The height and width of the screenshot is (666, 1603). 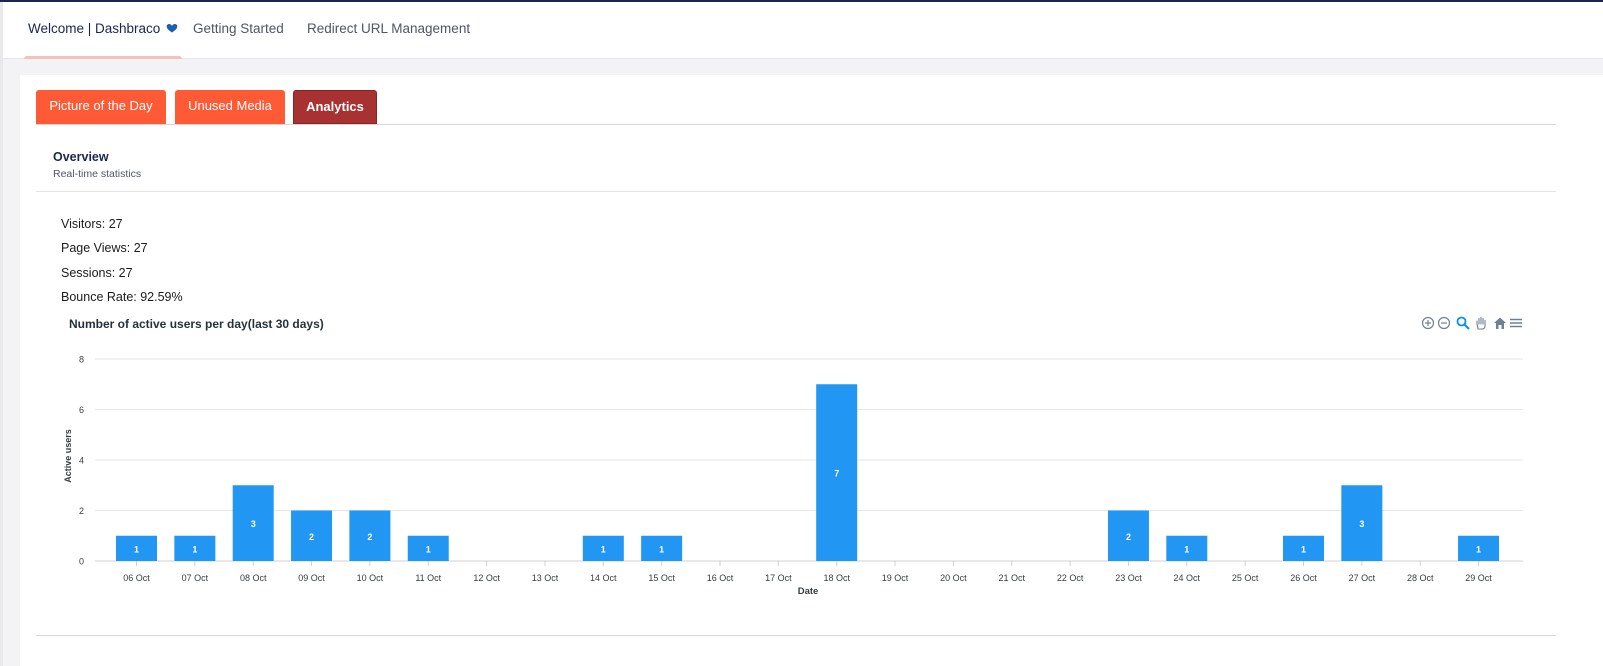 What do you see at coordinates (953, 578) in the screenshot?
I see `x-tick-label: 20 Oct` at bounding box center [953, 578].